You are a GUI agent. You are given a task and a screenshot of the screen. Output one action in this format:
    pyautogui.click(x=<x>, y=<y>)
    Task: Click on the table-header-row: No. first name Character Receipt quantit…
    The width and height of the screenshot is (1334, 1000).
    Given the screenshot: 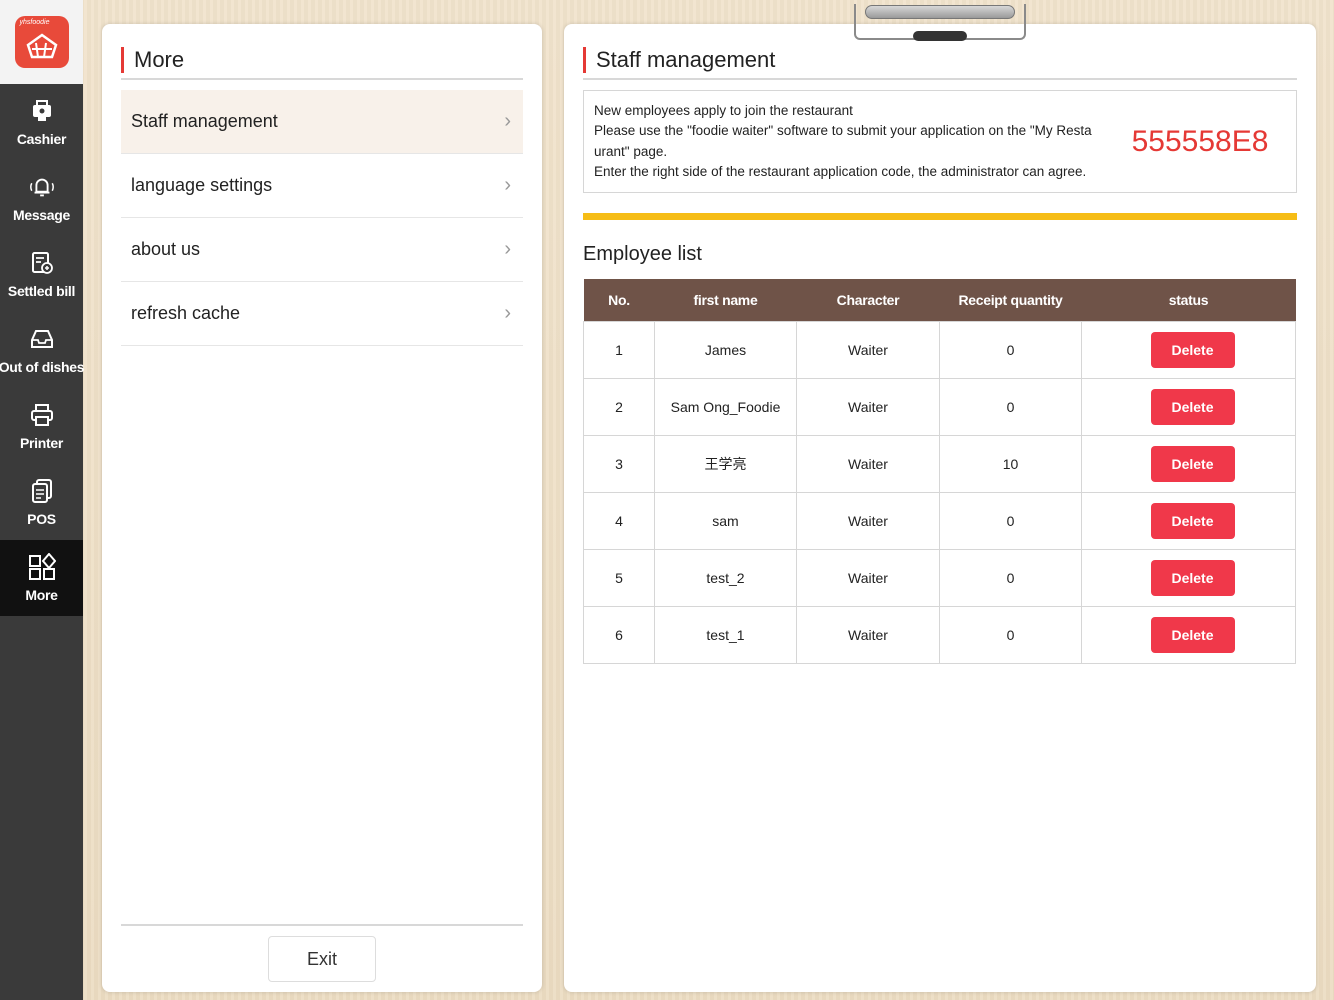 What is the action you would take?
    pyautogui.click(x=939, y=300)
    